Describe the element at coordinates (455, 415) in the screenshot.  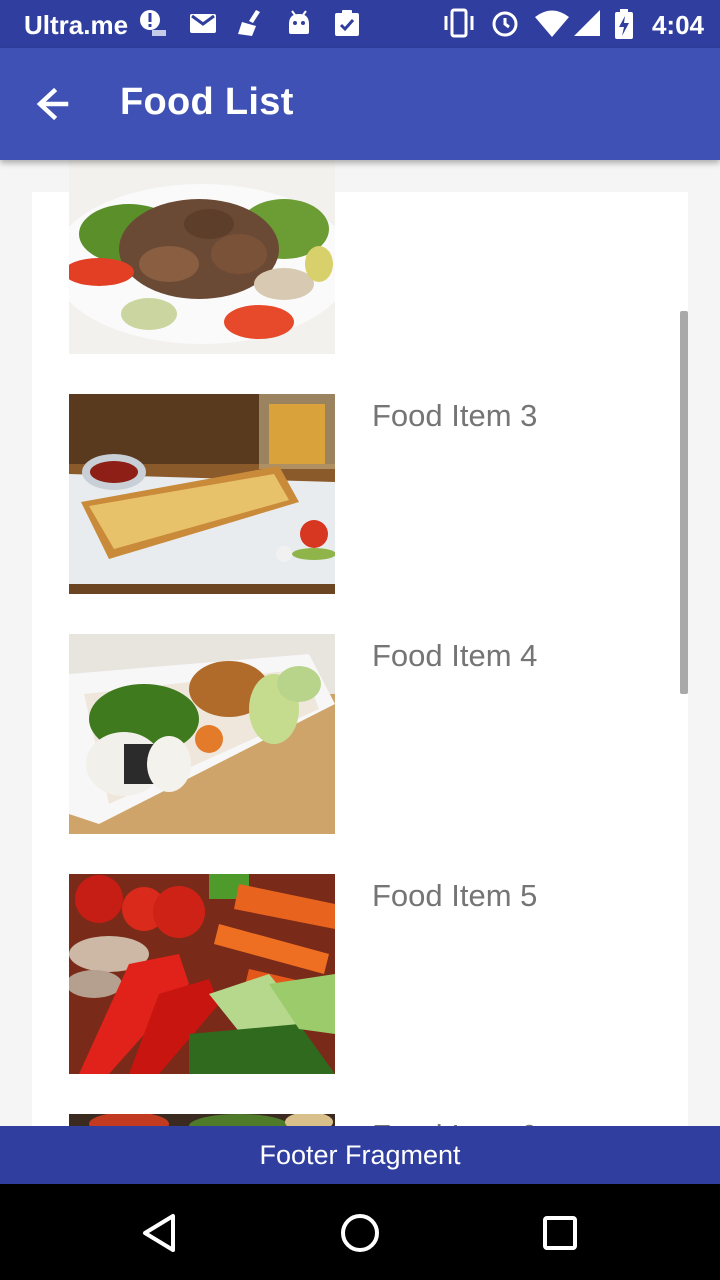
I see `food-item-label: Food Item 3` at that location.